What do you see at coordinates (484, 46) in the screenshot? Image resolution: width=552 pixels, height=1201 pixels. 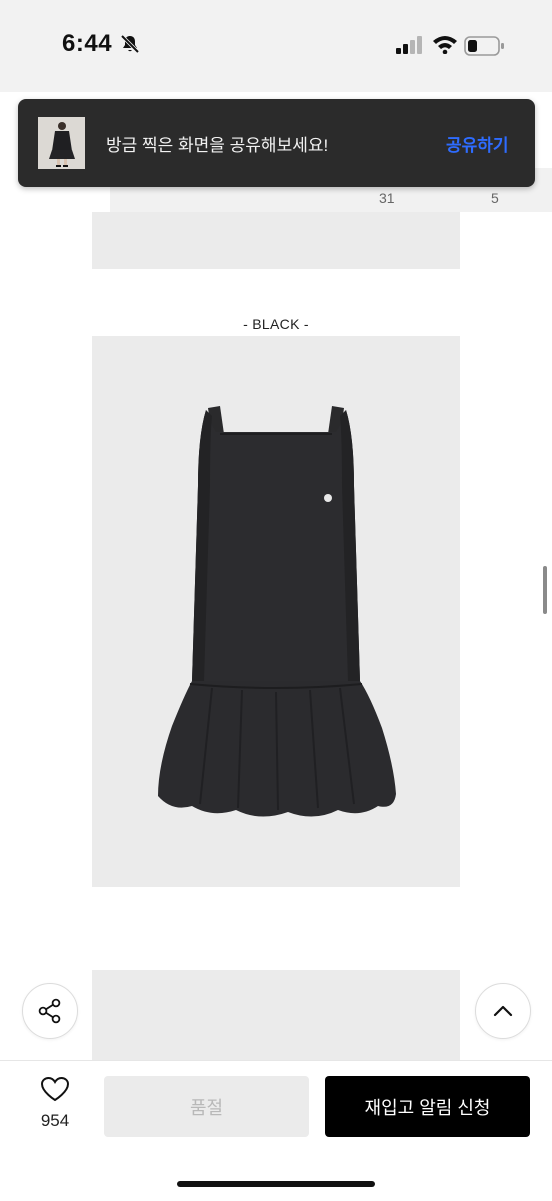 I see `battery-icon` at bounding box center [484, 46].